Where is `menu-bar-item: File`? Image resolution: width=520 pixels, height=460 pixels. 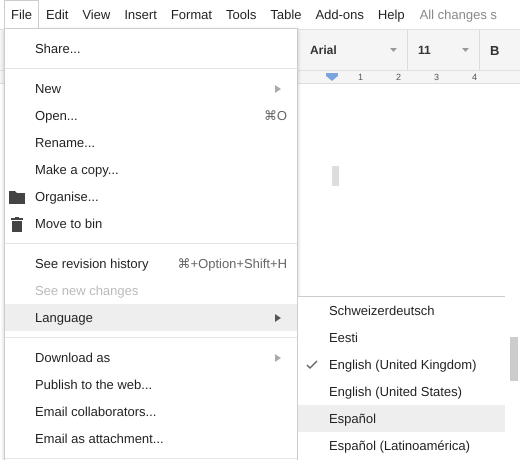 menu-bar-item: File is located at coordinates (21, 14).